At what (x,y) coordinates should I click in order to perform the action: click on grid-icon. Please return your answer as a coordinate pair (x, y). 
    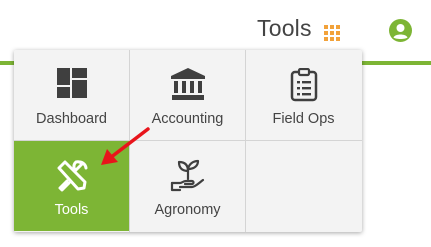
    Looking at the image, I should click on (332, 33).